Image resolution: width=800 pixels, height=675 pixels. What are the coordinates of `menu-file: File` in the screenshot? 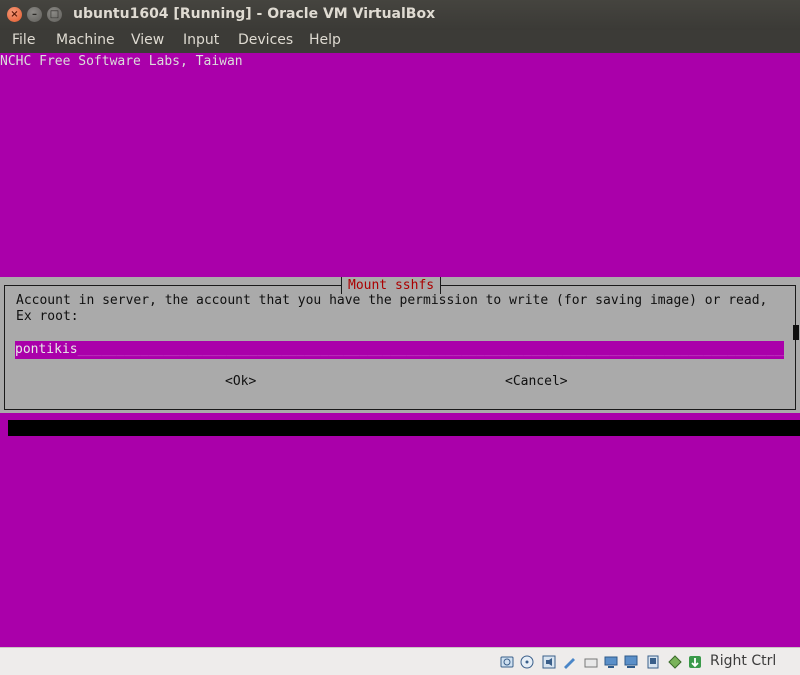 It's located at (23, 40).